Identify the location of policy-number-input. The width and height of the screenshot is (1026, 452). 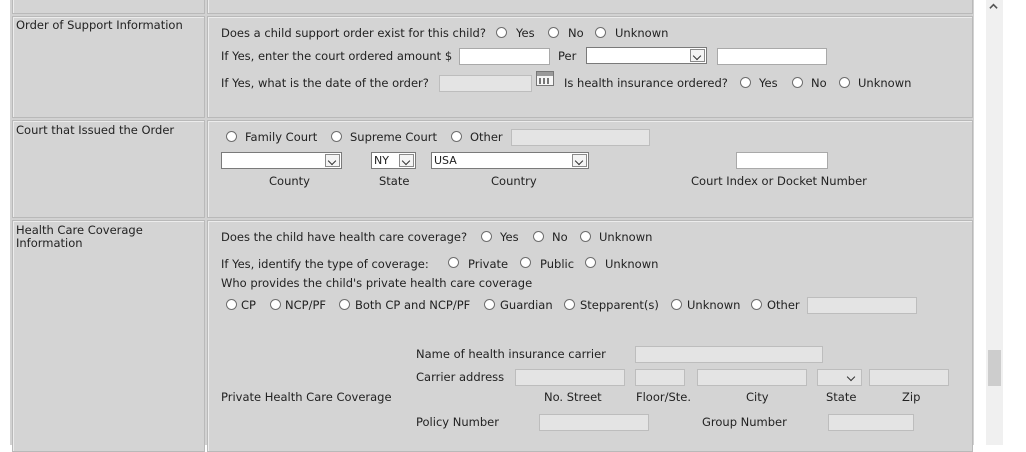
(594, 422).